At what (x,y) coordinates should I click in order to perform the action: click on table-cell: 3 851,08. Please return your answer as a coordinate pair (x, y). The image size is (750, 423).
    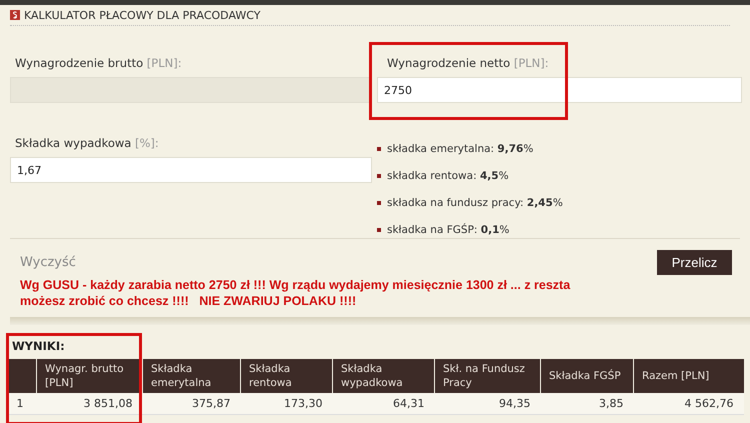
    Looking at the image, I should click on (89, 403).